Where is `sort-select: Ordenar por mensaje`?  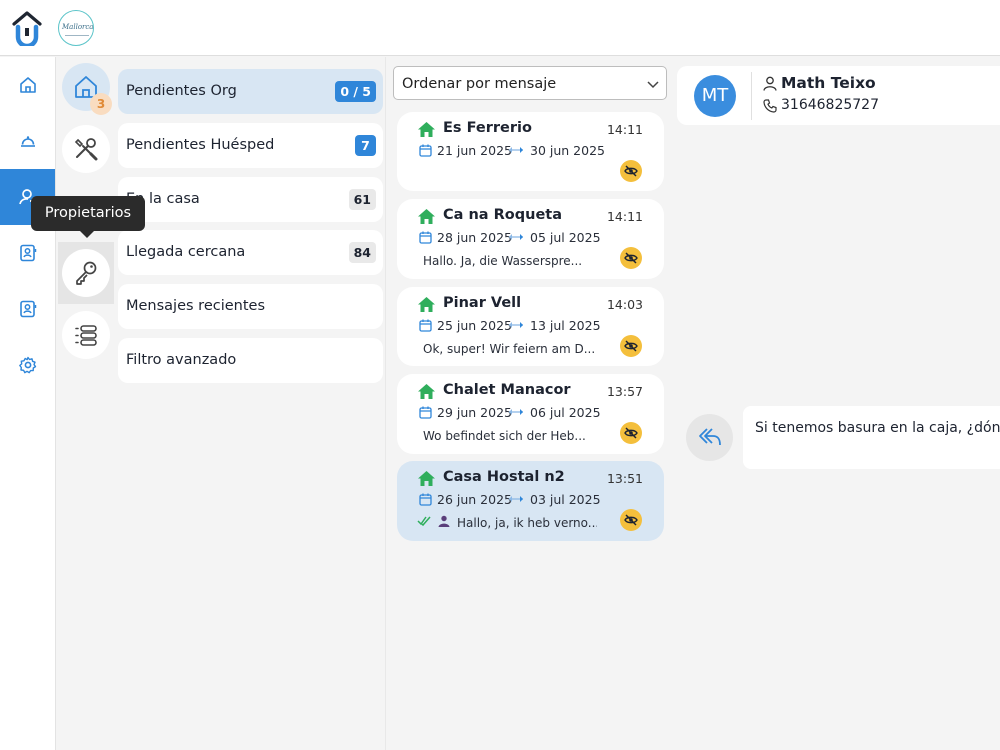 sort-select: Ordenar por mensaje is located at coordinates (530, 83).